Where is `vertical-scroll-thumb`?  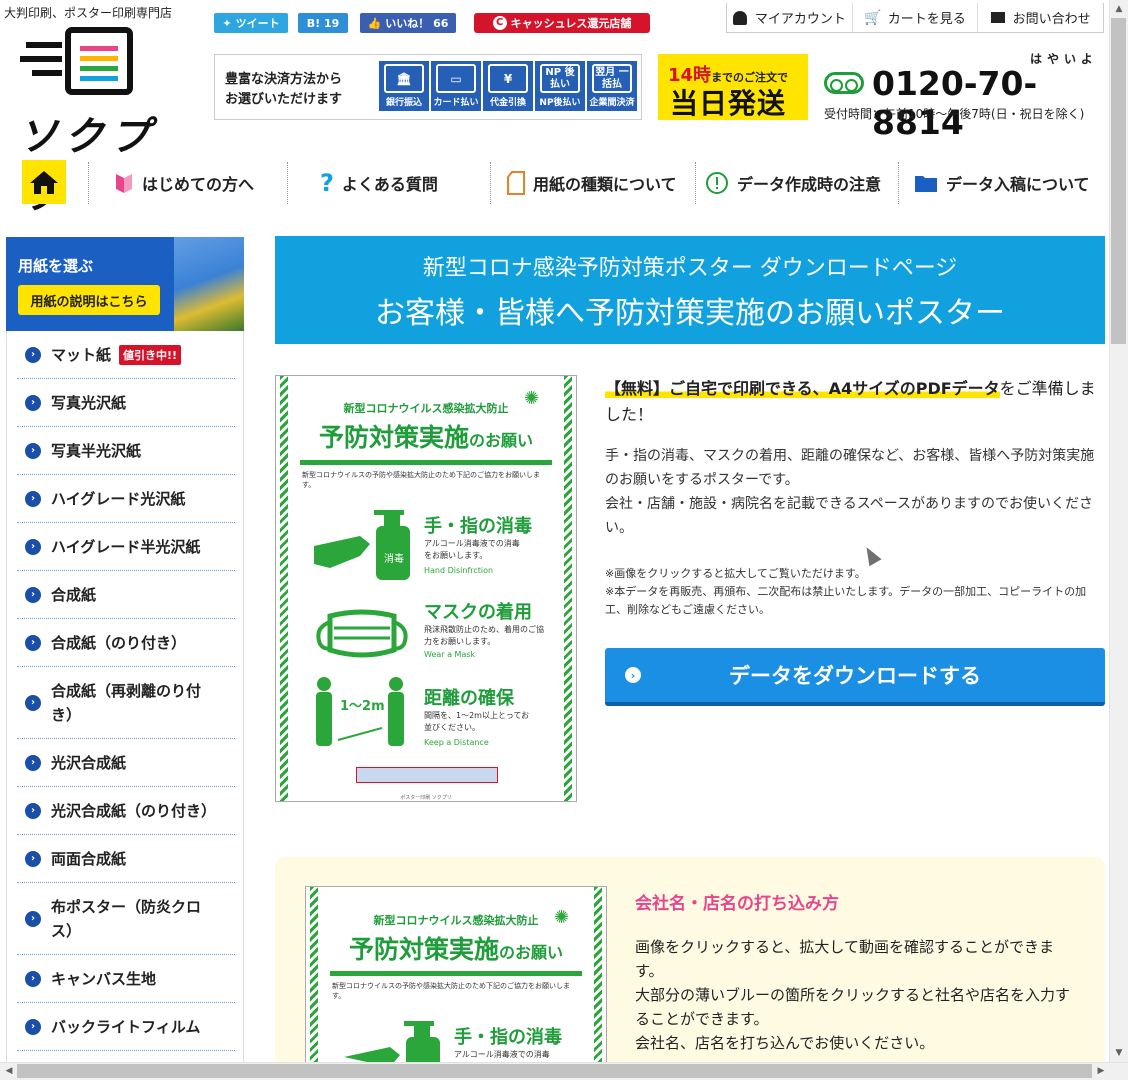
vertical-scroll-thumb is located at coordinates (1118, 181).